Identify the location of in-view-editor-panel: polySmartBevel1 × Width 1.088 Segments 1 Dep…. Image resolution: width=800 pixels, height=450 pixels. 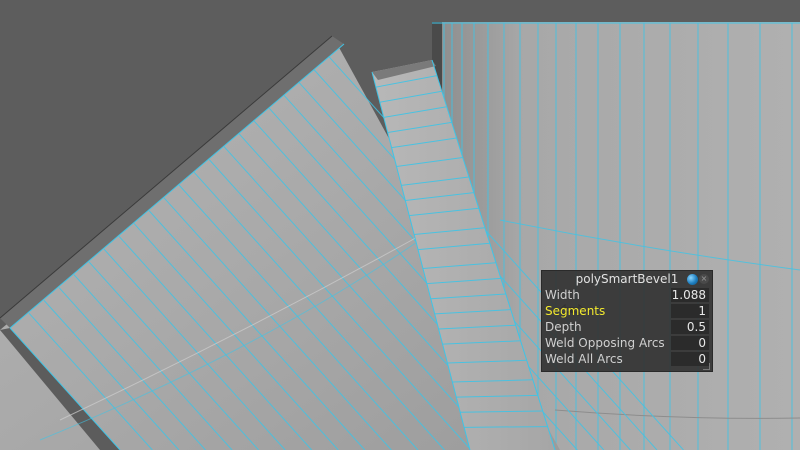
(627, 321).